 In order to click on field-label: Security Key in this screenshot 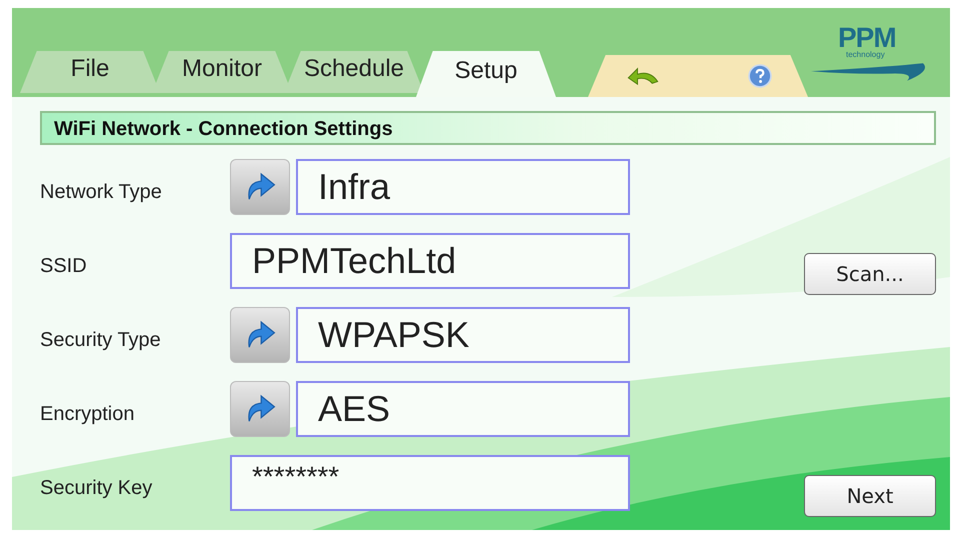, I will do `click(97, 488)`.